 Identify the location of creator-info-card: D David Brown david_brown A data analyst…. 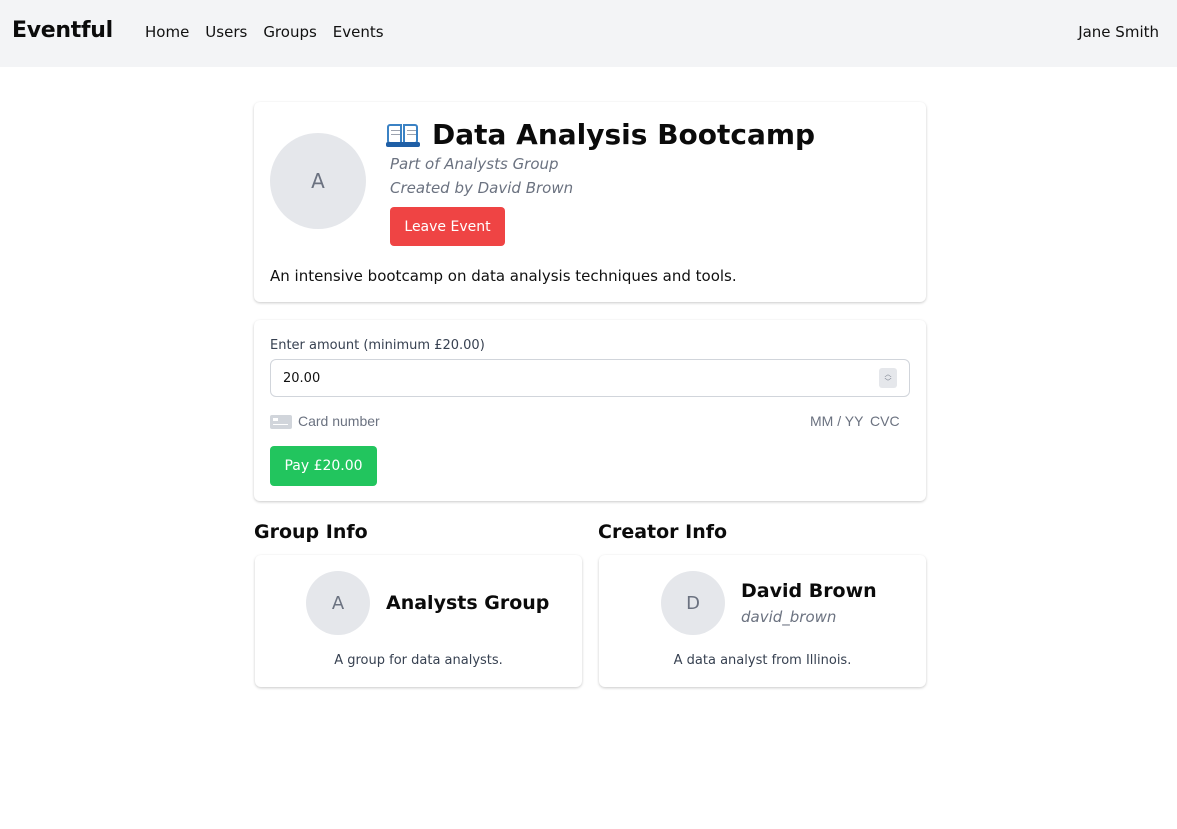
(762, 621).